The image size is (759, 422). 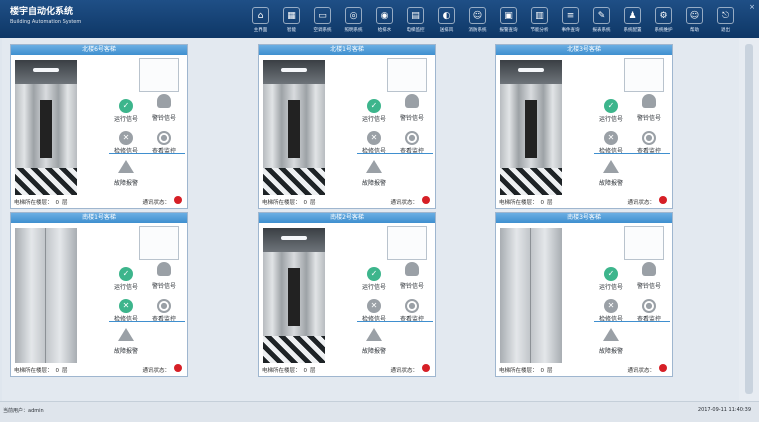 I want to click on nav-item-13: ⚙ 系统维护, so click(x=663, y=20).